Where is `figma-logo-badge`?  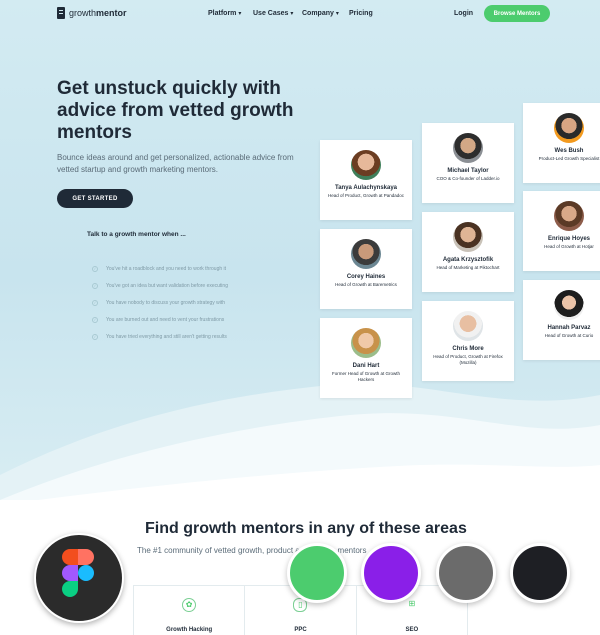
figma-logo-badge is located at coordinates (79, 578).